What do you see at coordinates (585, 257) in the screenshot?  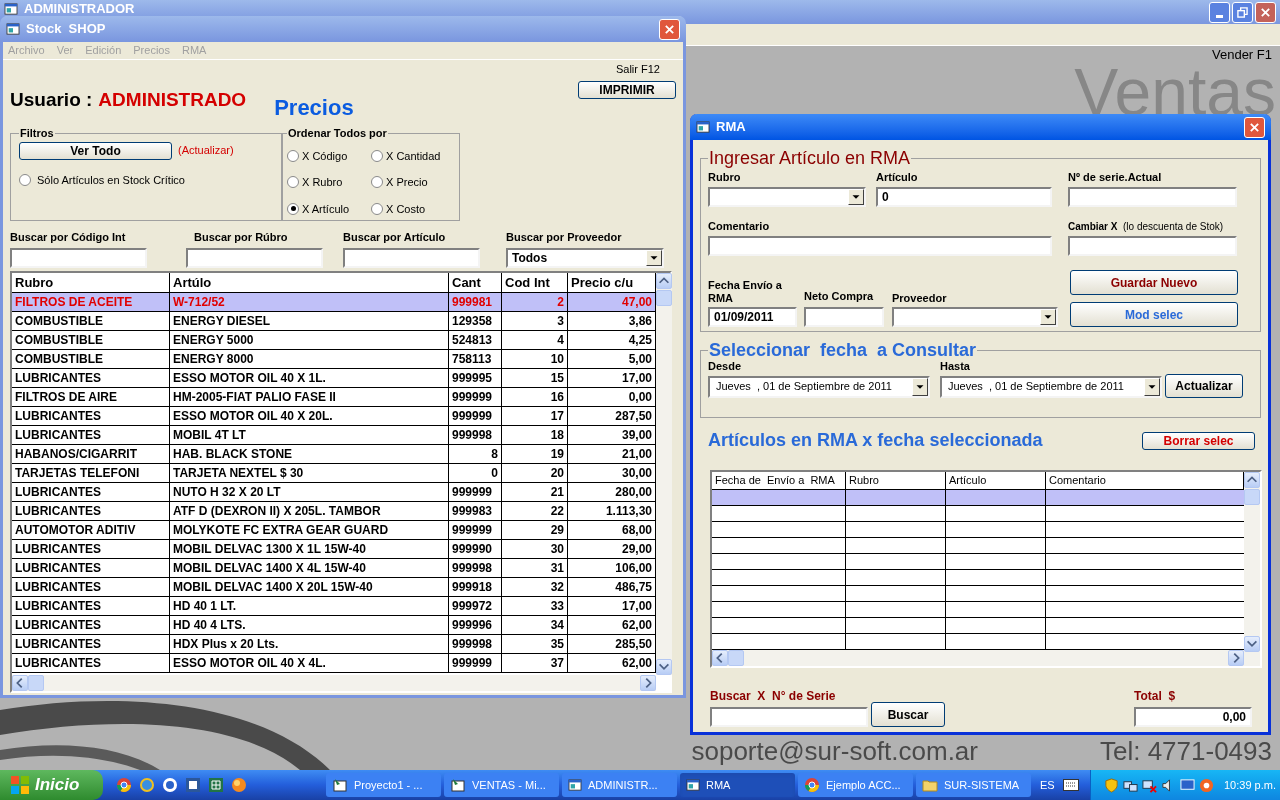 I see `dropdown-field: Todos` at bounding box center [585, 257].